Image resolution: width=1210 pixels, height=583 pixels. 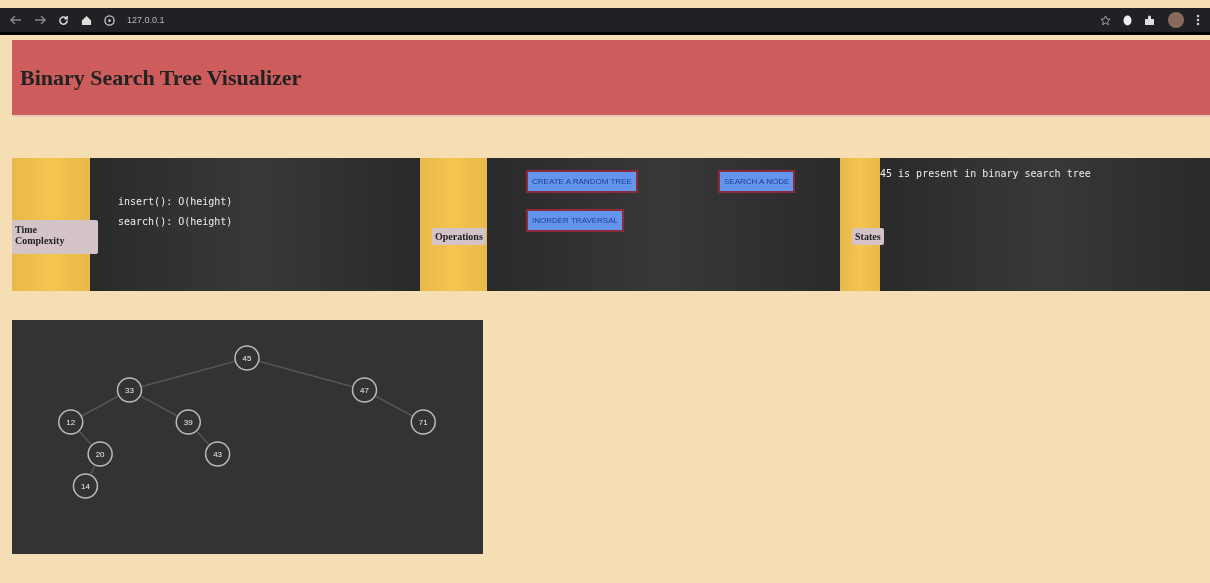 What do you see at coordinates (1150, 20) in the screenshot?
I see `puzzle-icon` at bounding box center [1150, 20].